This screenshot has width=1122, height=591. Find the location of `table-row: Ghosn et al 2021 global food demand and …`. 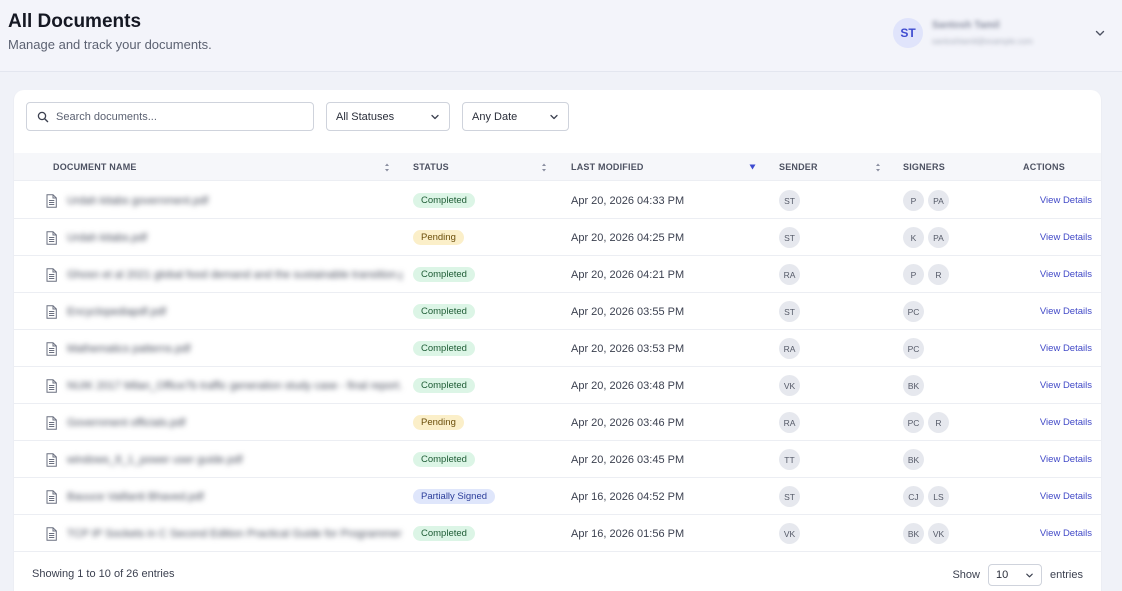

table-row: Ghosn et al 2021 global food demand and … is located at coordinates (557, 274).